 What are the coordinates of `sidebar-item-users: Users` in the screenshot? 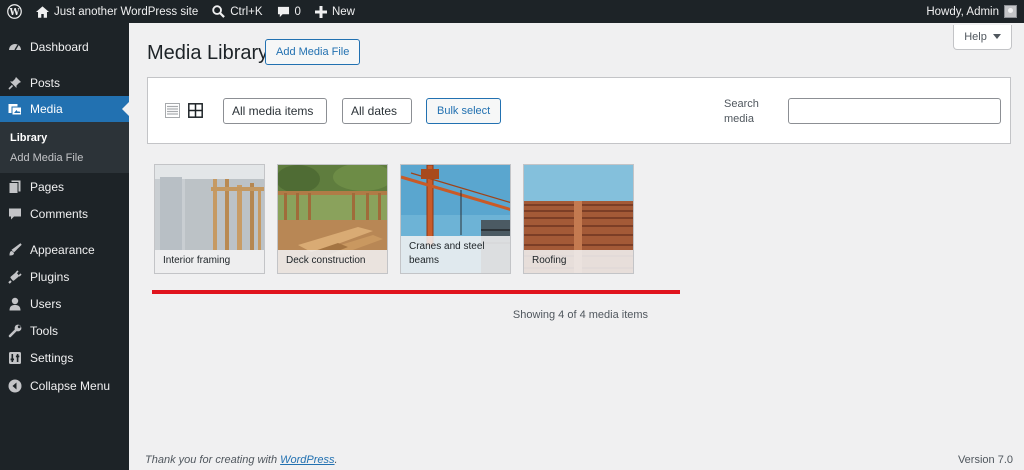 It's located at (64, 304).